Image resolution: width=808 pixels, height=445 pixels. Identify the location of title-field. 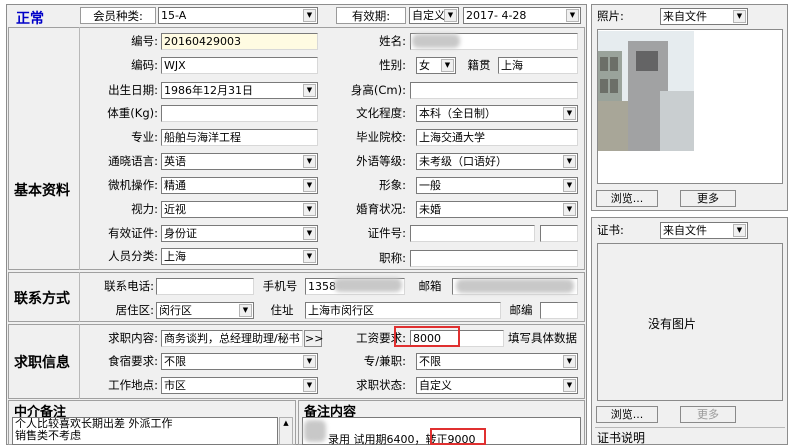
(494, 258).